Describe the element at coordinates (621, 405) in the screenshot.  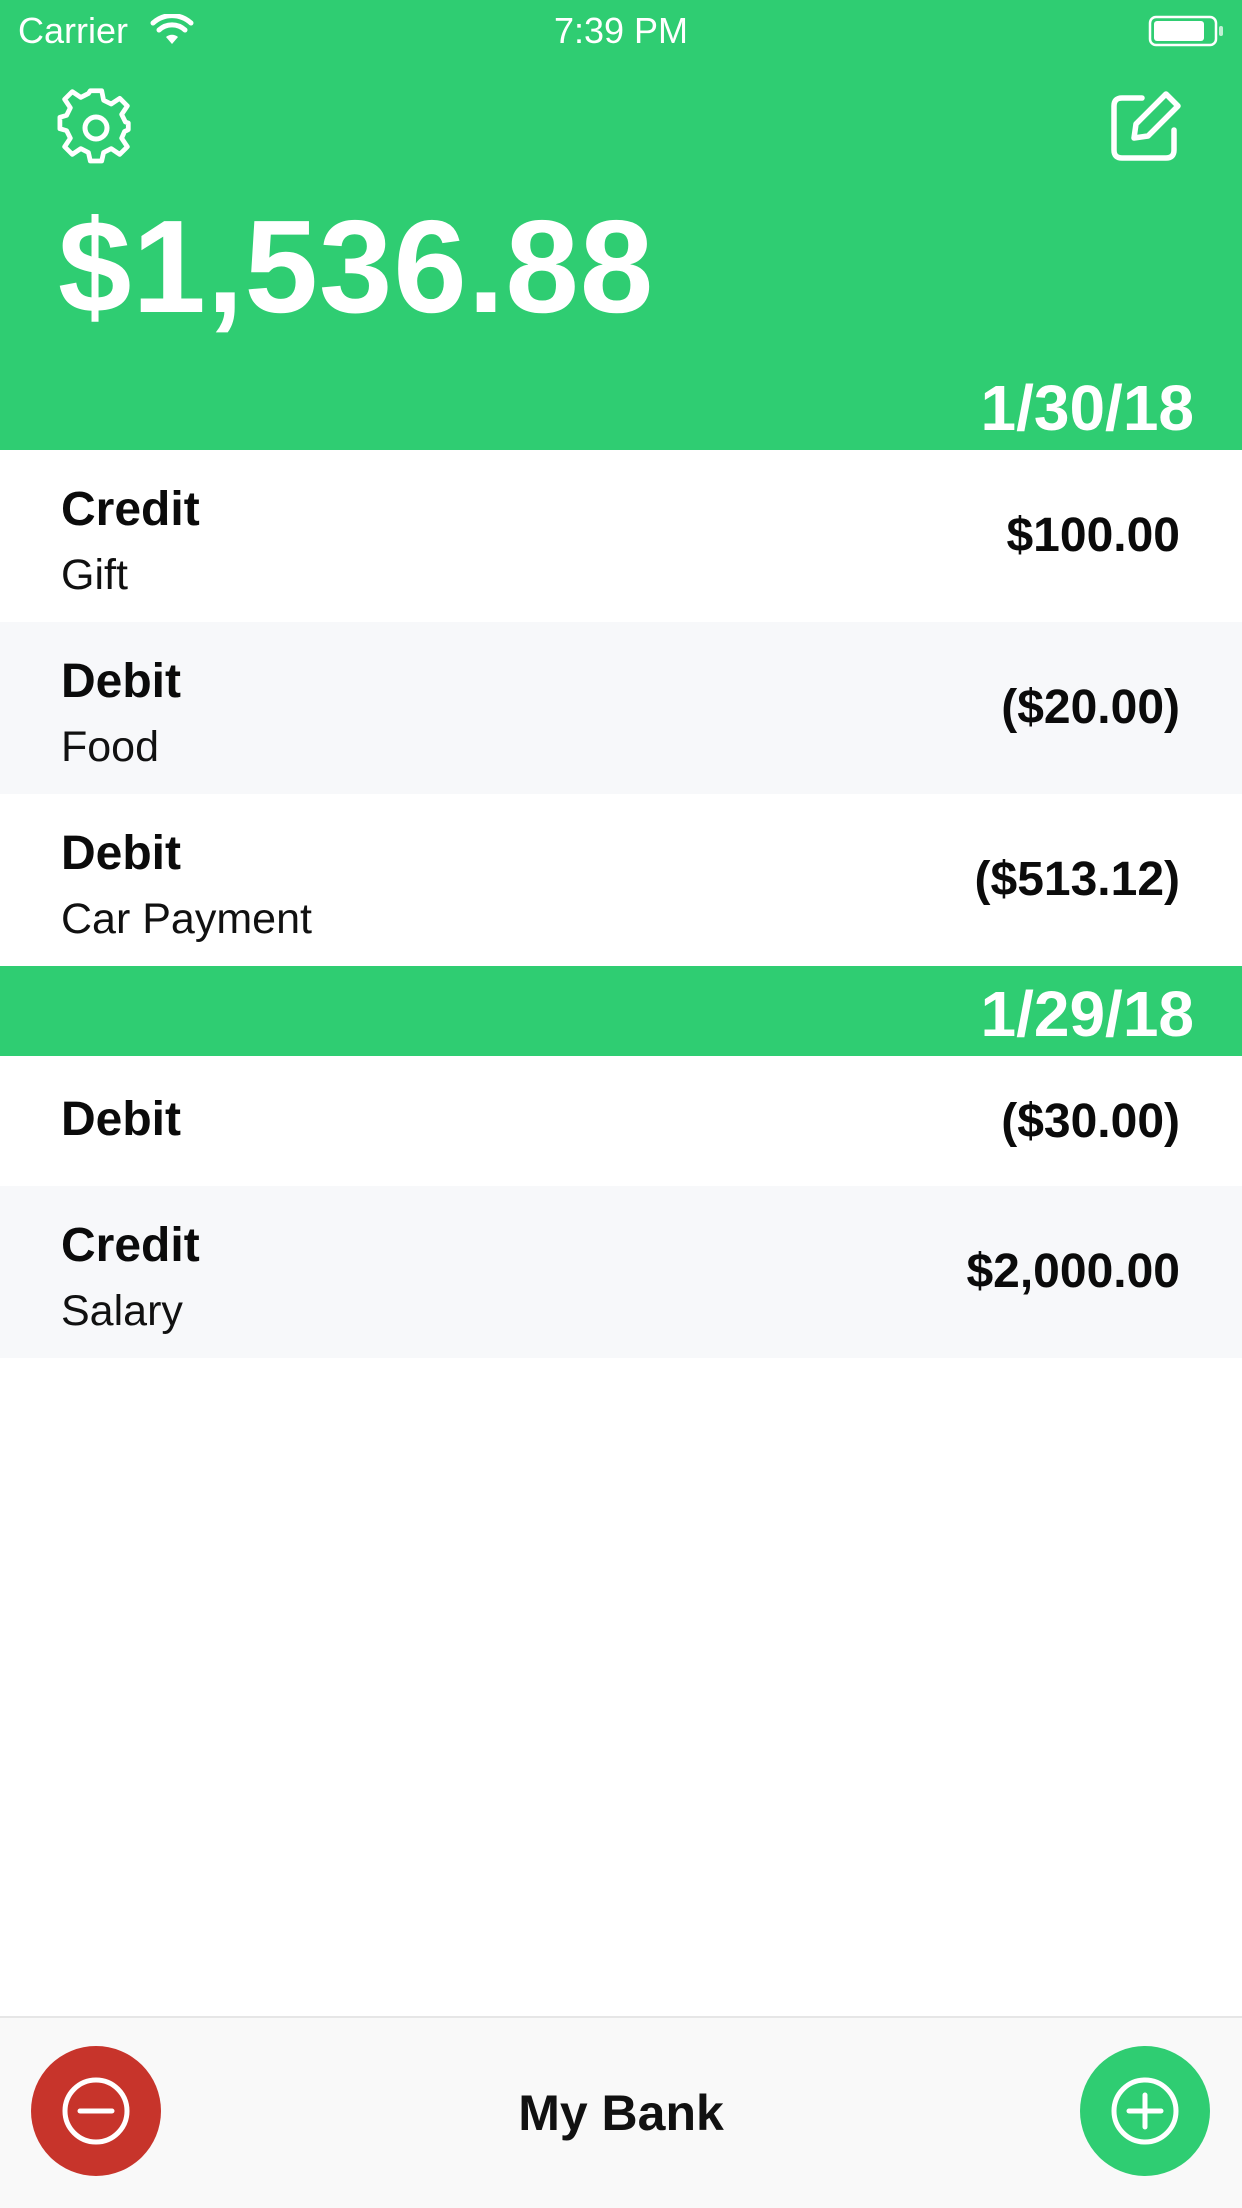
I see `date-header: 1/30/18` at that location.